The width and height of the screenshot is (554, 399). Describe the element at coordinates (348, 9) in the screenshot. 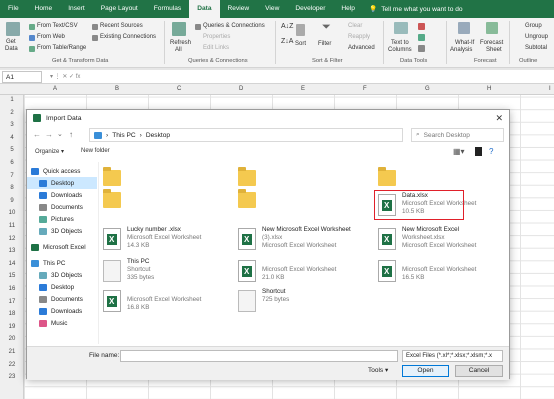

I see `tab-help: Help` at that location.